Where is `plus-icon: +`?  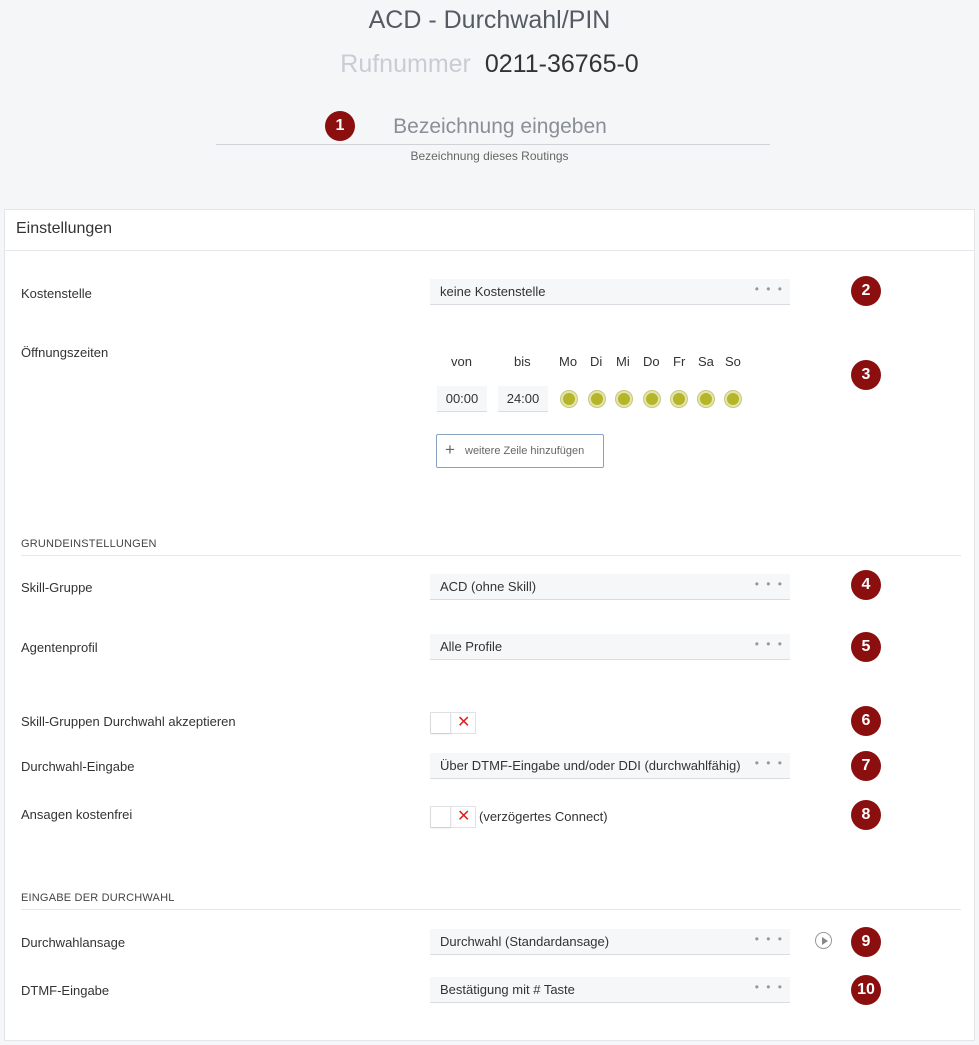
plus-icon: + is located at coordinates (450, 449).